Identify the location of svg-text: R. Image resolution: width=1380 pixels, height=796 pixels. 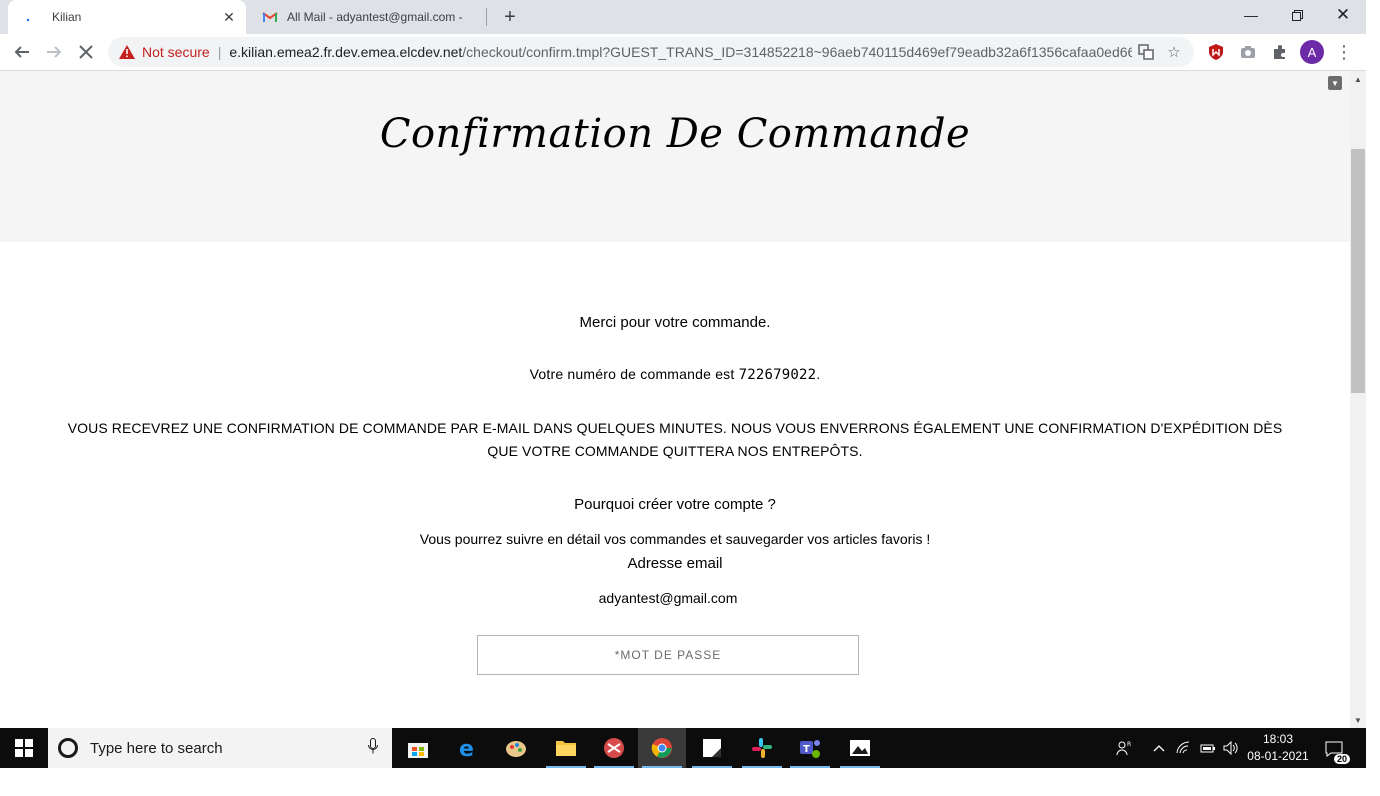
(1129, 744).